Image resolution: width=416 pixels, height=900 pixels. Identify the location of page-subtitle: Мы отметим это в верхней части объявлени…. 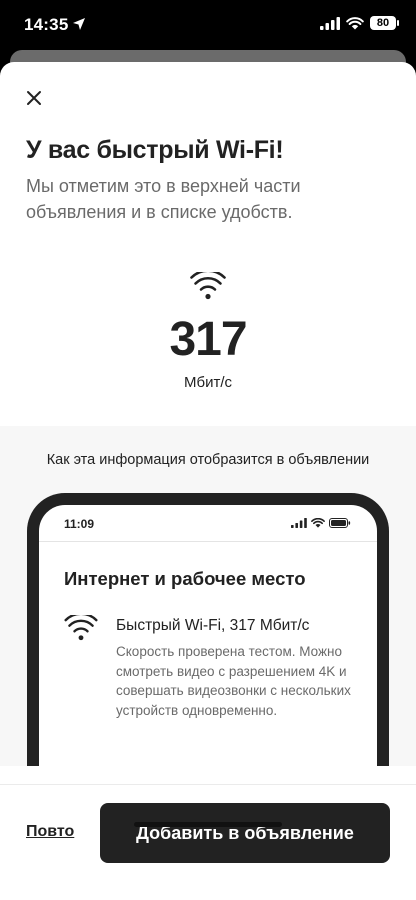
(163, 199).